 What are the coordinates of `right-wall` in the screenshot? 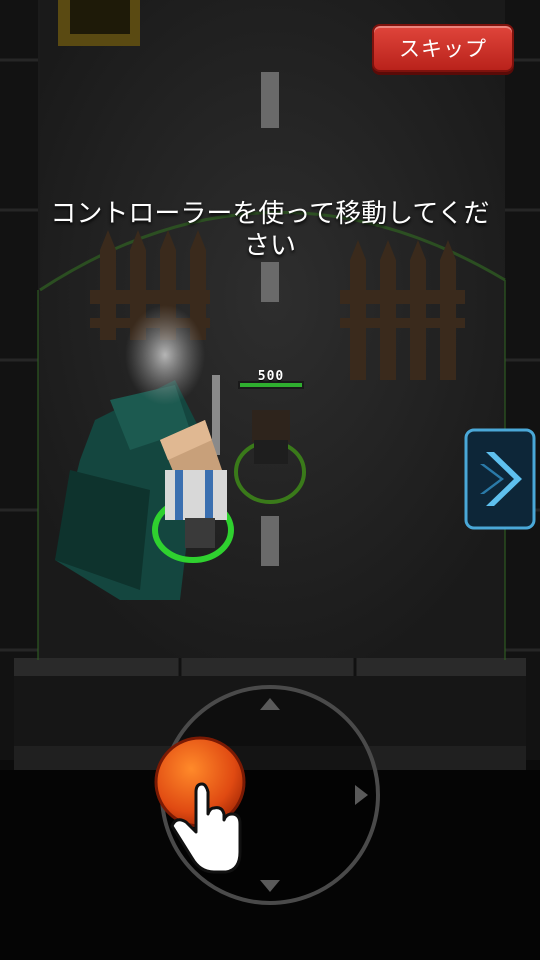 It's located at (522, 380).